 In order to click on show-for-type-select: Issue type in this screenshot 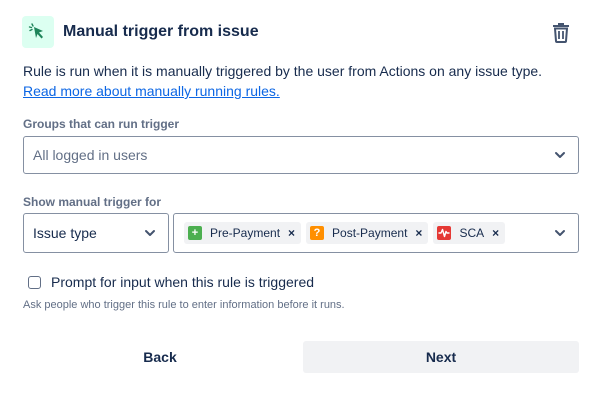, I will do `click(96, 233)`.